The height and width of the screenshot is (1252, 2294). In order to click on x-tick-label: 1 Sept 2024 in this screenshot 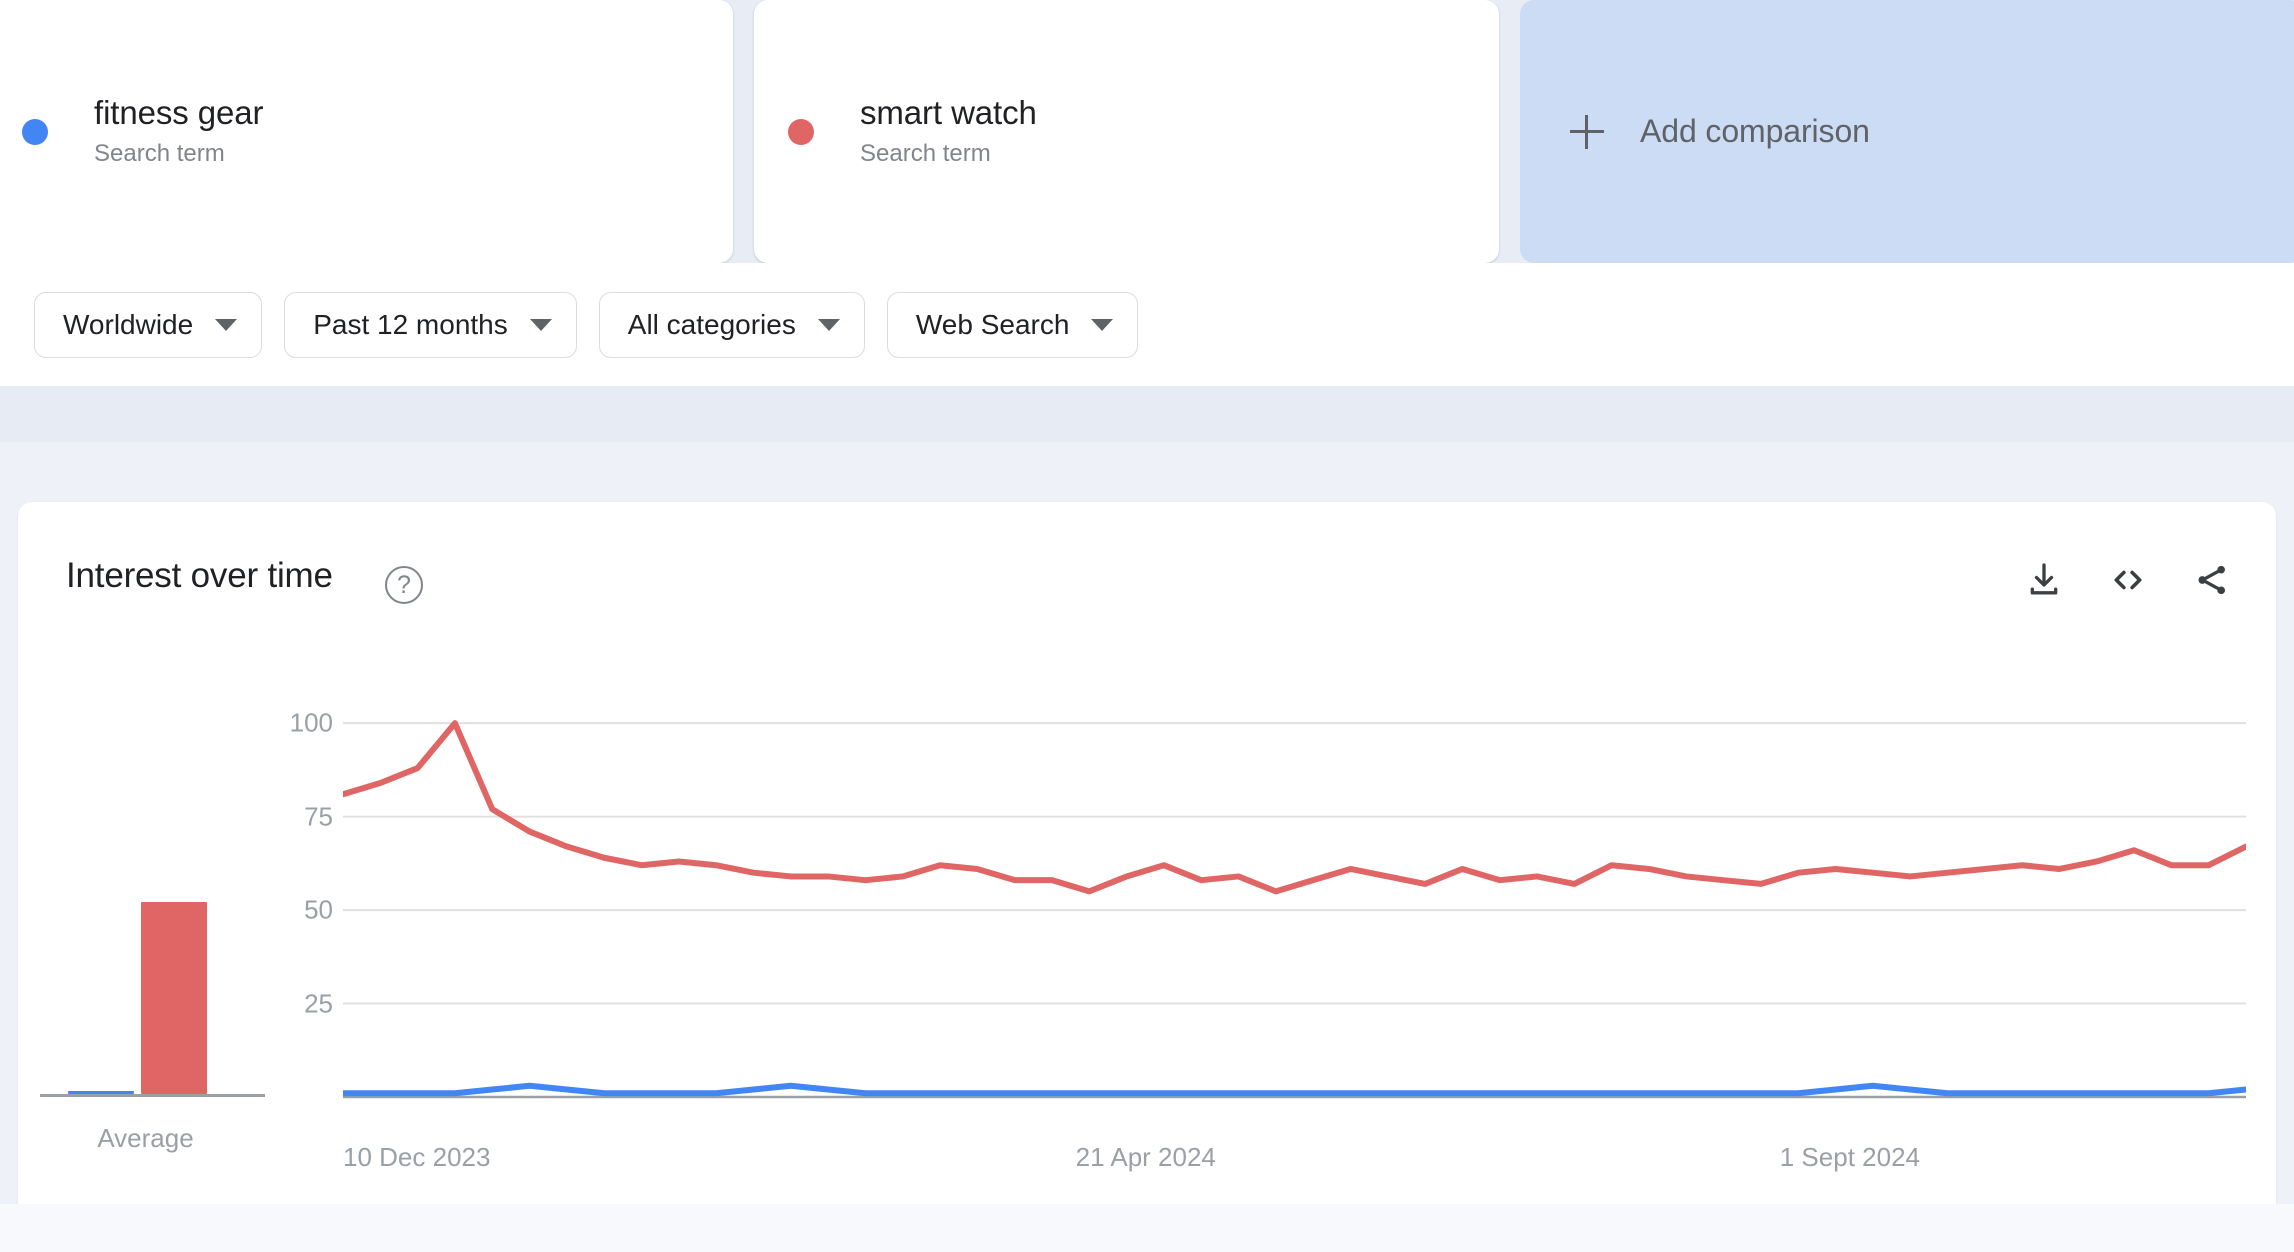, I will do `click(1849, 1157)`.